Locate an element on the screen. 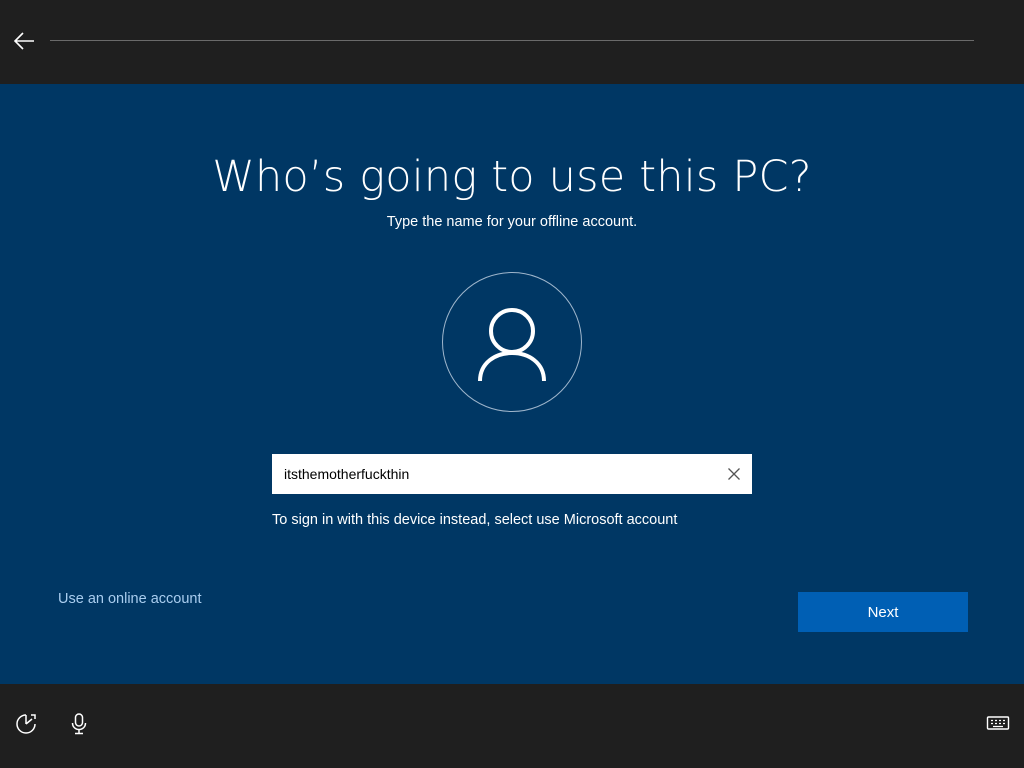 The image size is (1024, 768). back-arrow-icon is located at coordinates (23, 41).